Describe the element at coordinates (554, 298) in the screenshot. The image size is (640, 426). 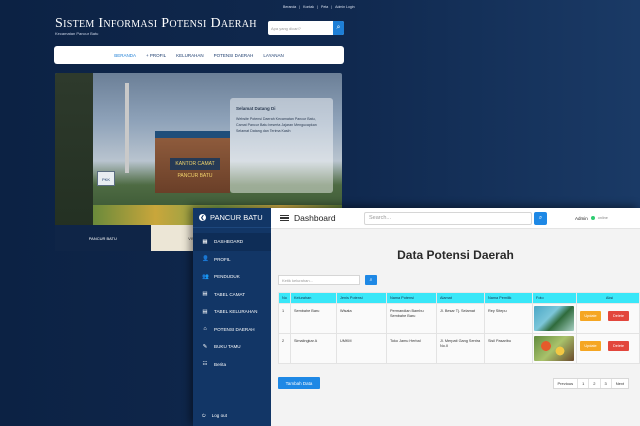
I see `col-foto: Foto` at that location.